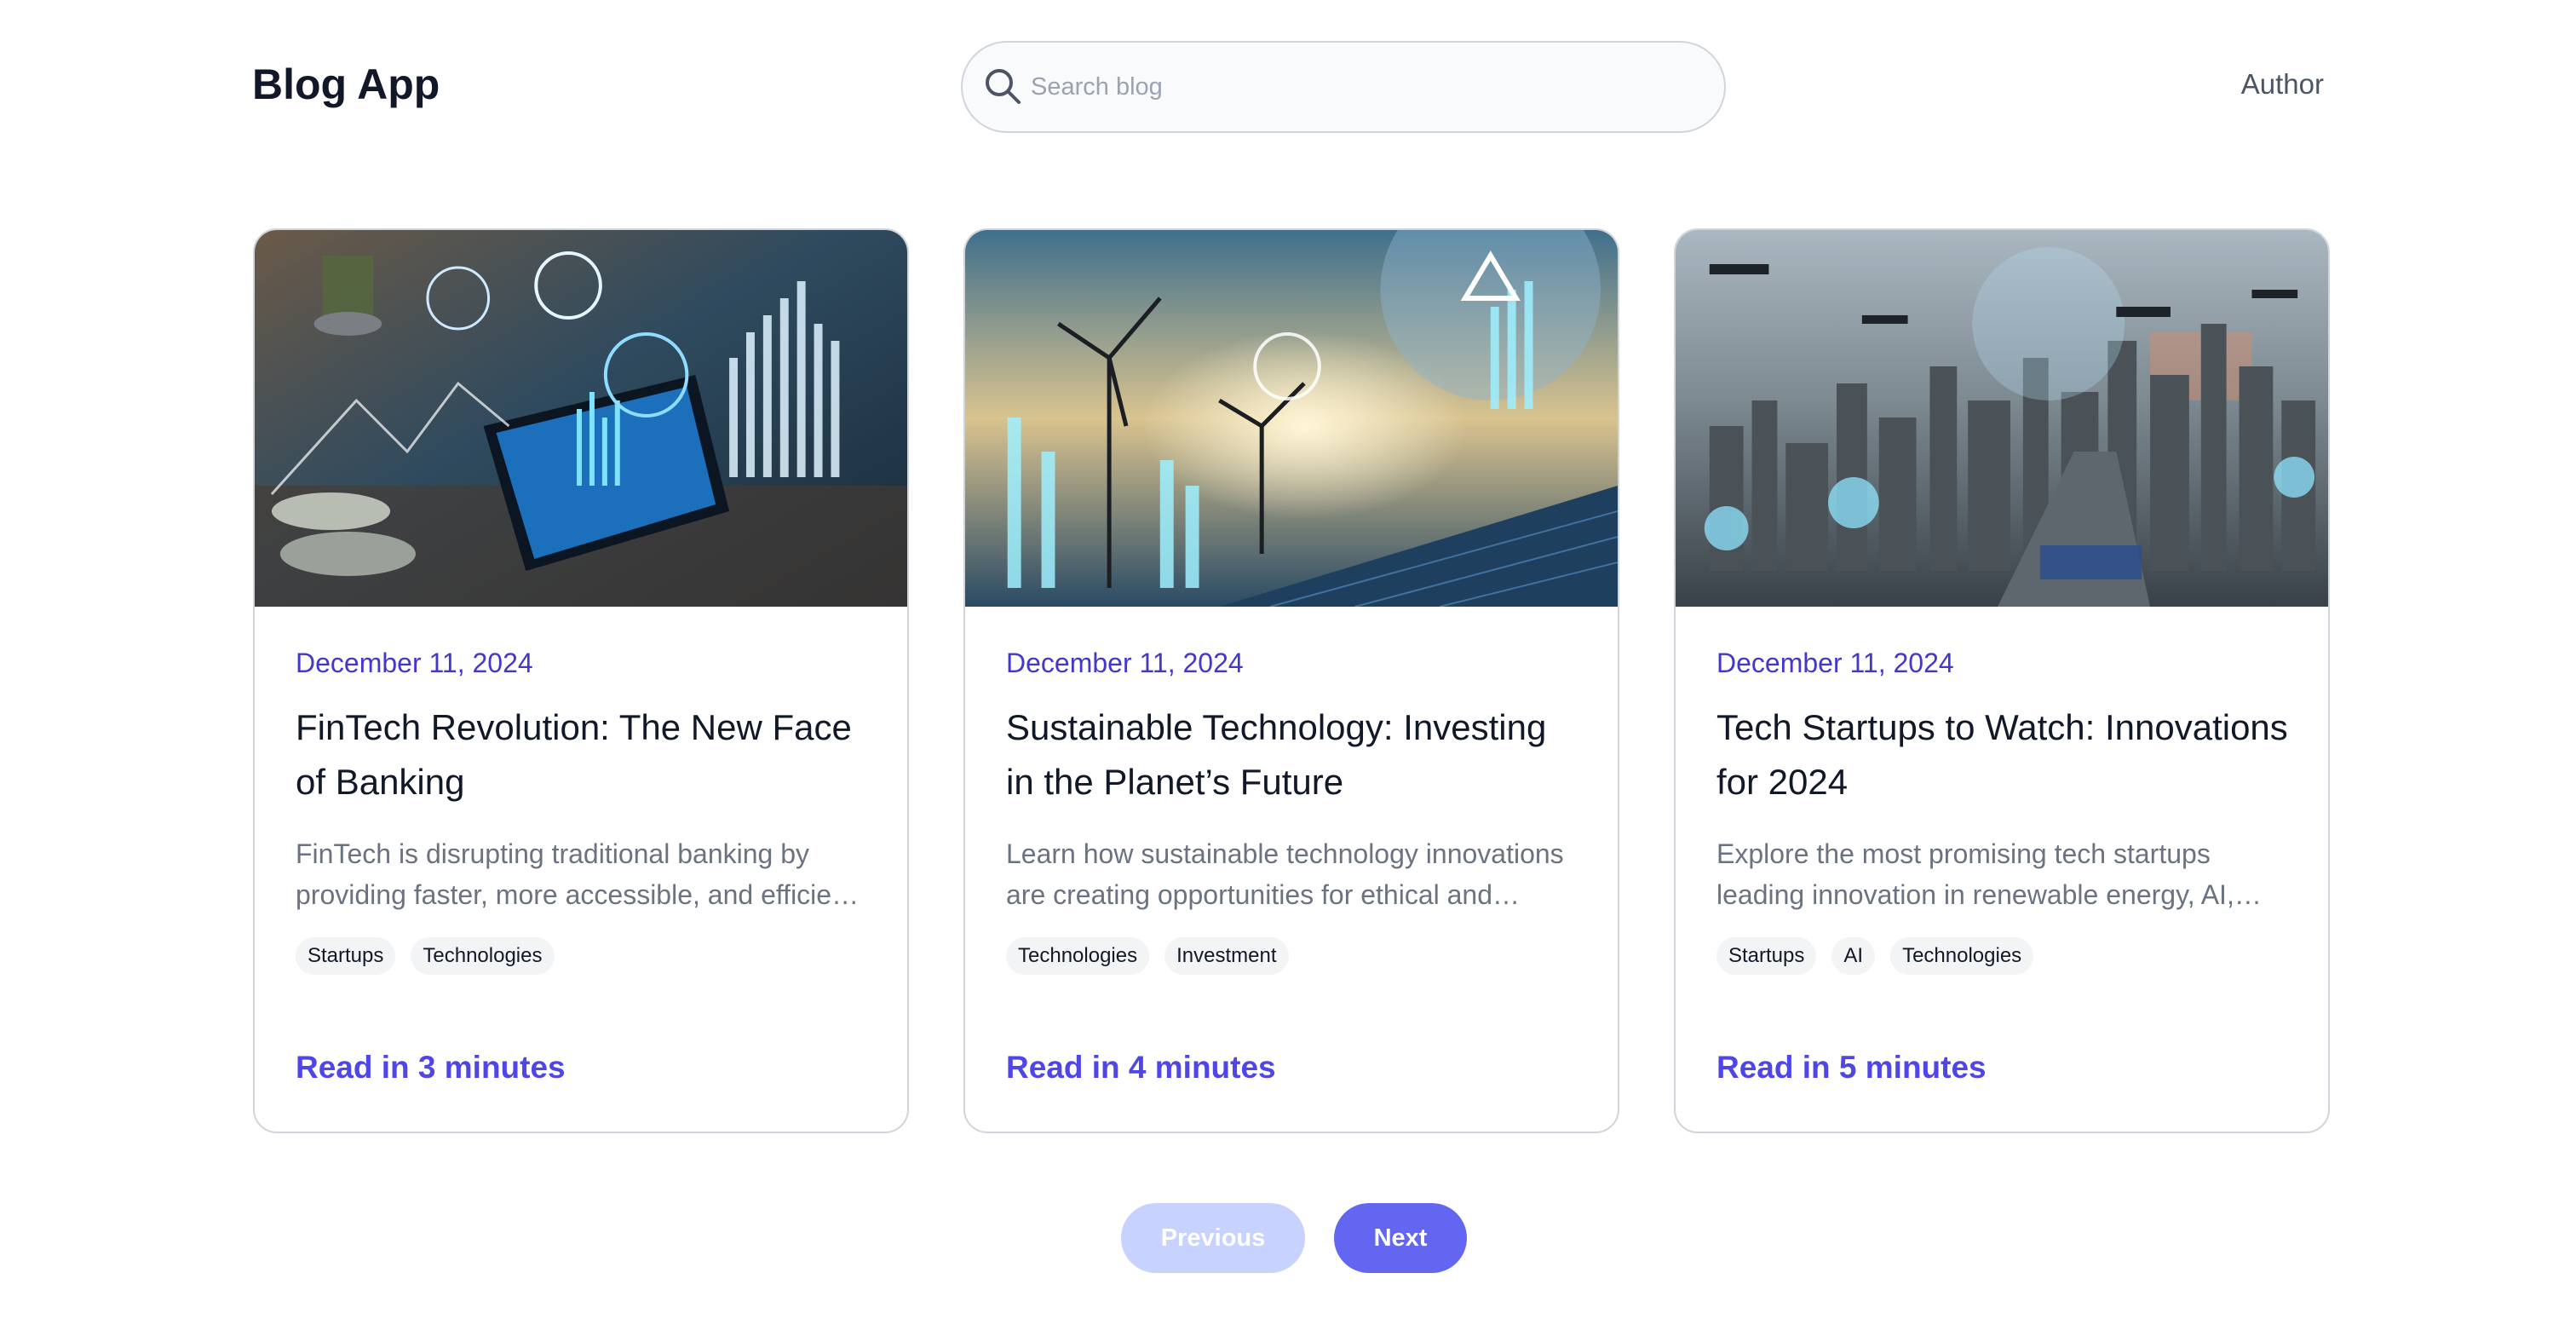 Image resolution: width=2576 pixels, height=1319 pixels. Describe the element at coordinates (1295, 956) in the screenshot. I see `post-tags: Technologies Investment` at that location.